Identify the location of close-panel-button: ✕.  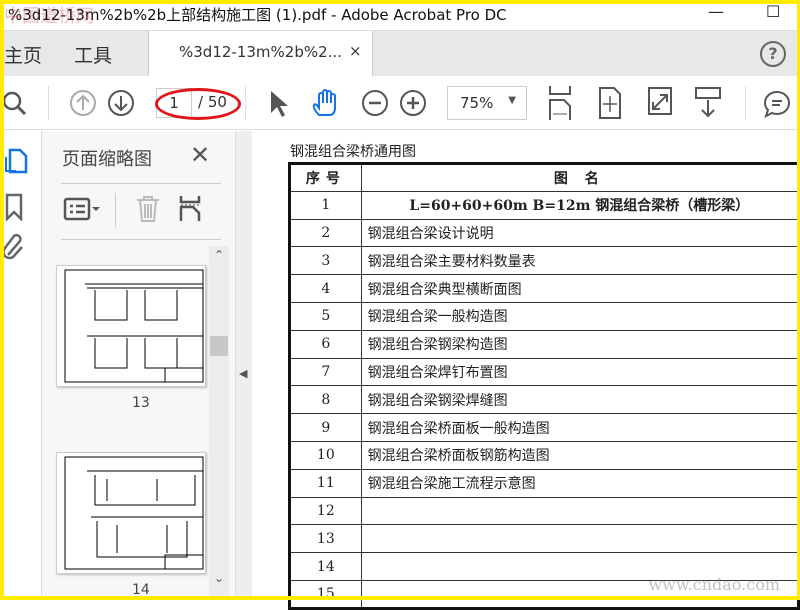
(200, 155).